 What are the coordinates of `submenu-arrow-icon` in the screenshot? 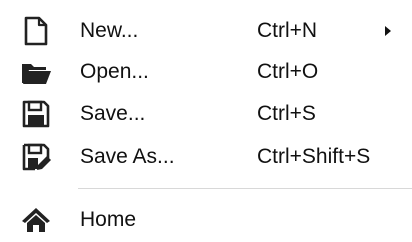 It's located at (388, 31).